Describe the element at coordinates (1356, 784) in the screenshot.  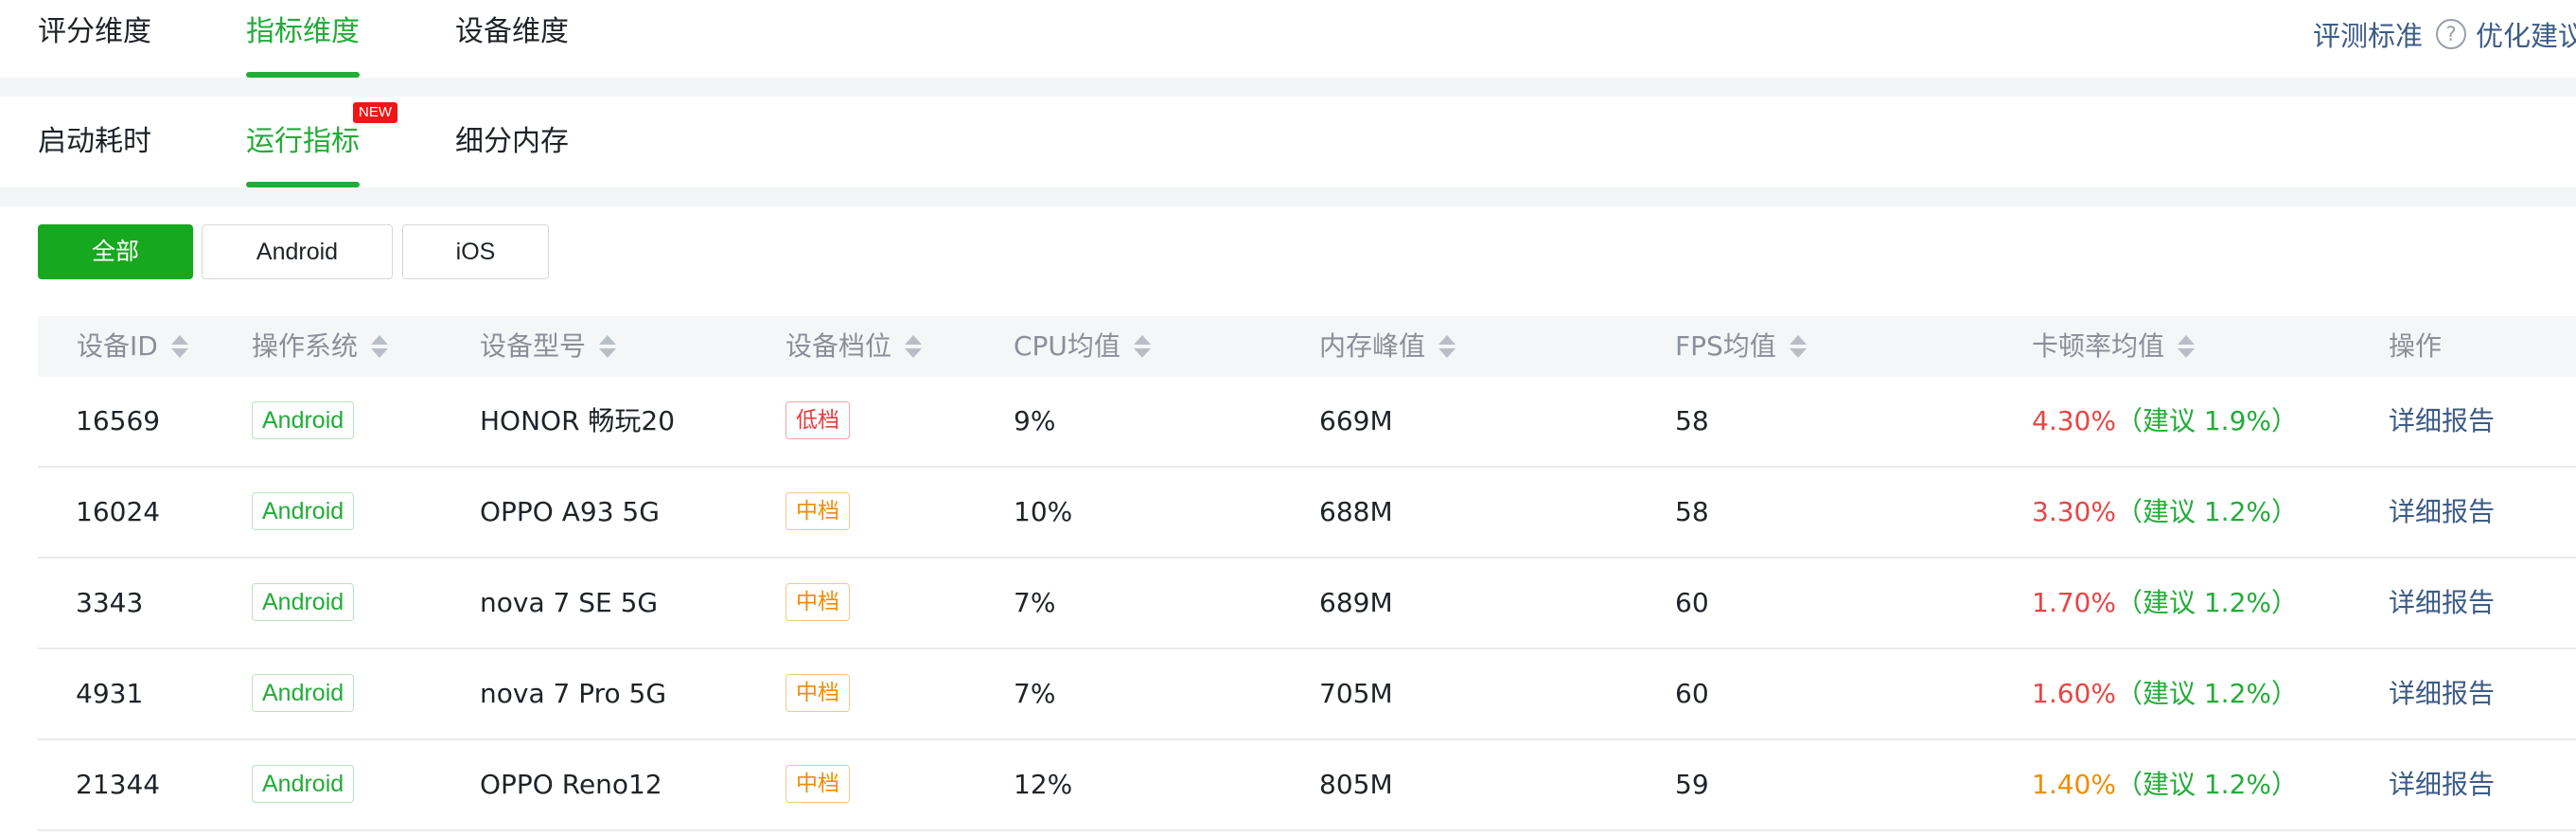
I see `memory-peak: 805M` at that location.